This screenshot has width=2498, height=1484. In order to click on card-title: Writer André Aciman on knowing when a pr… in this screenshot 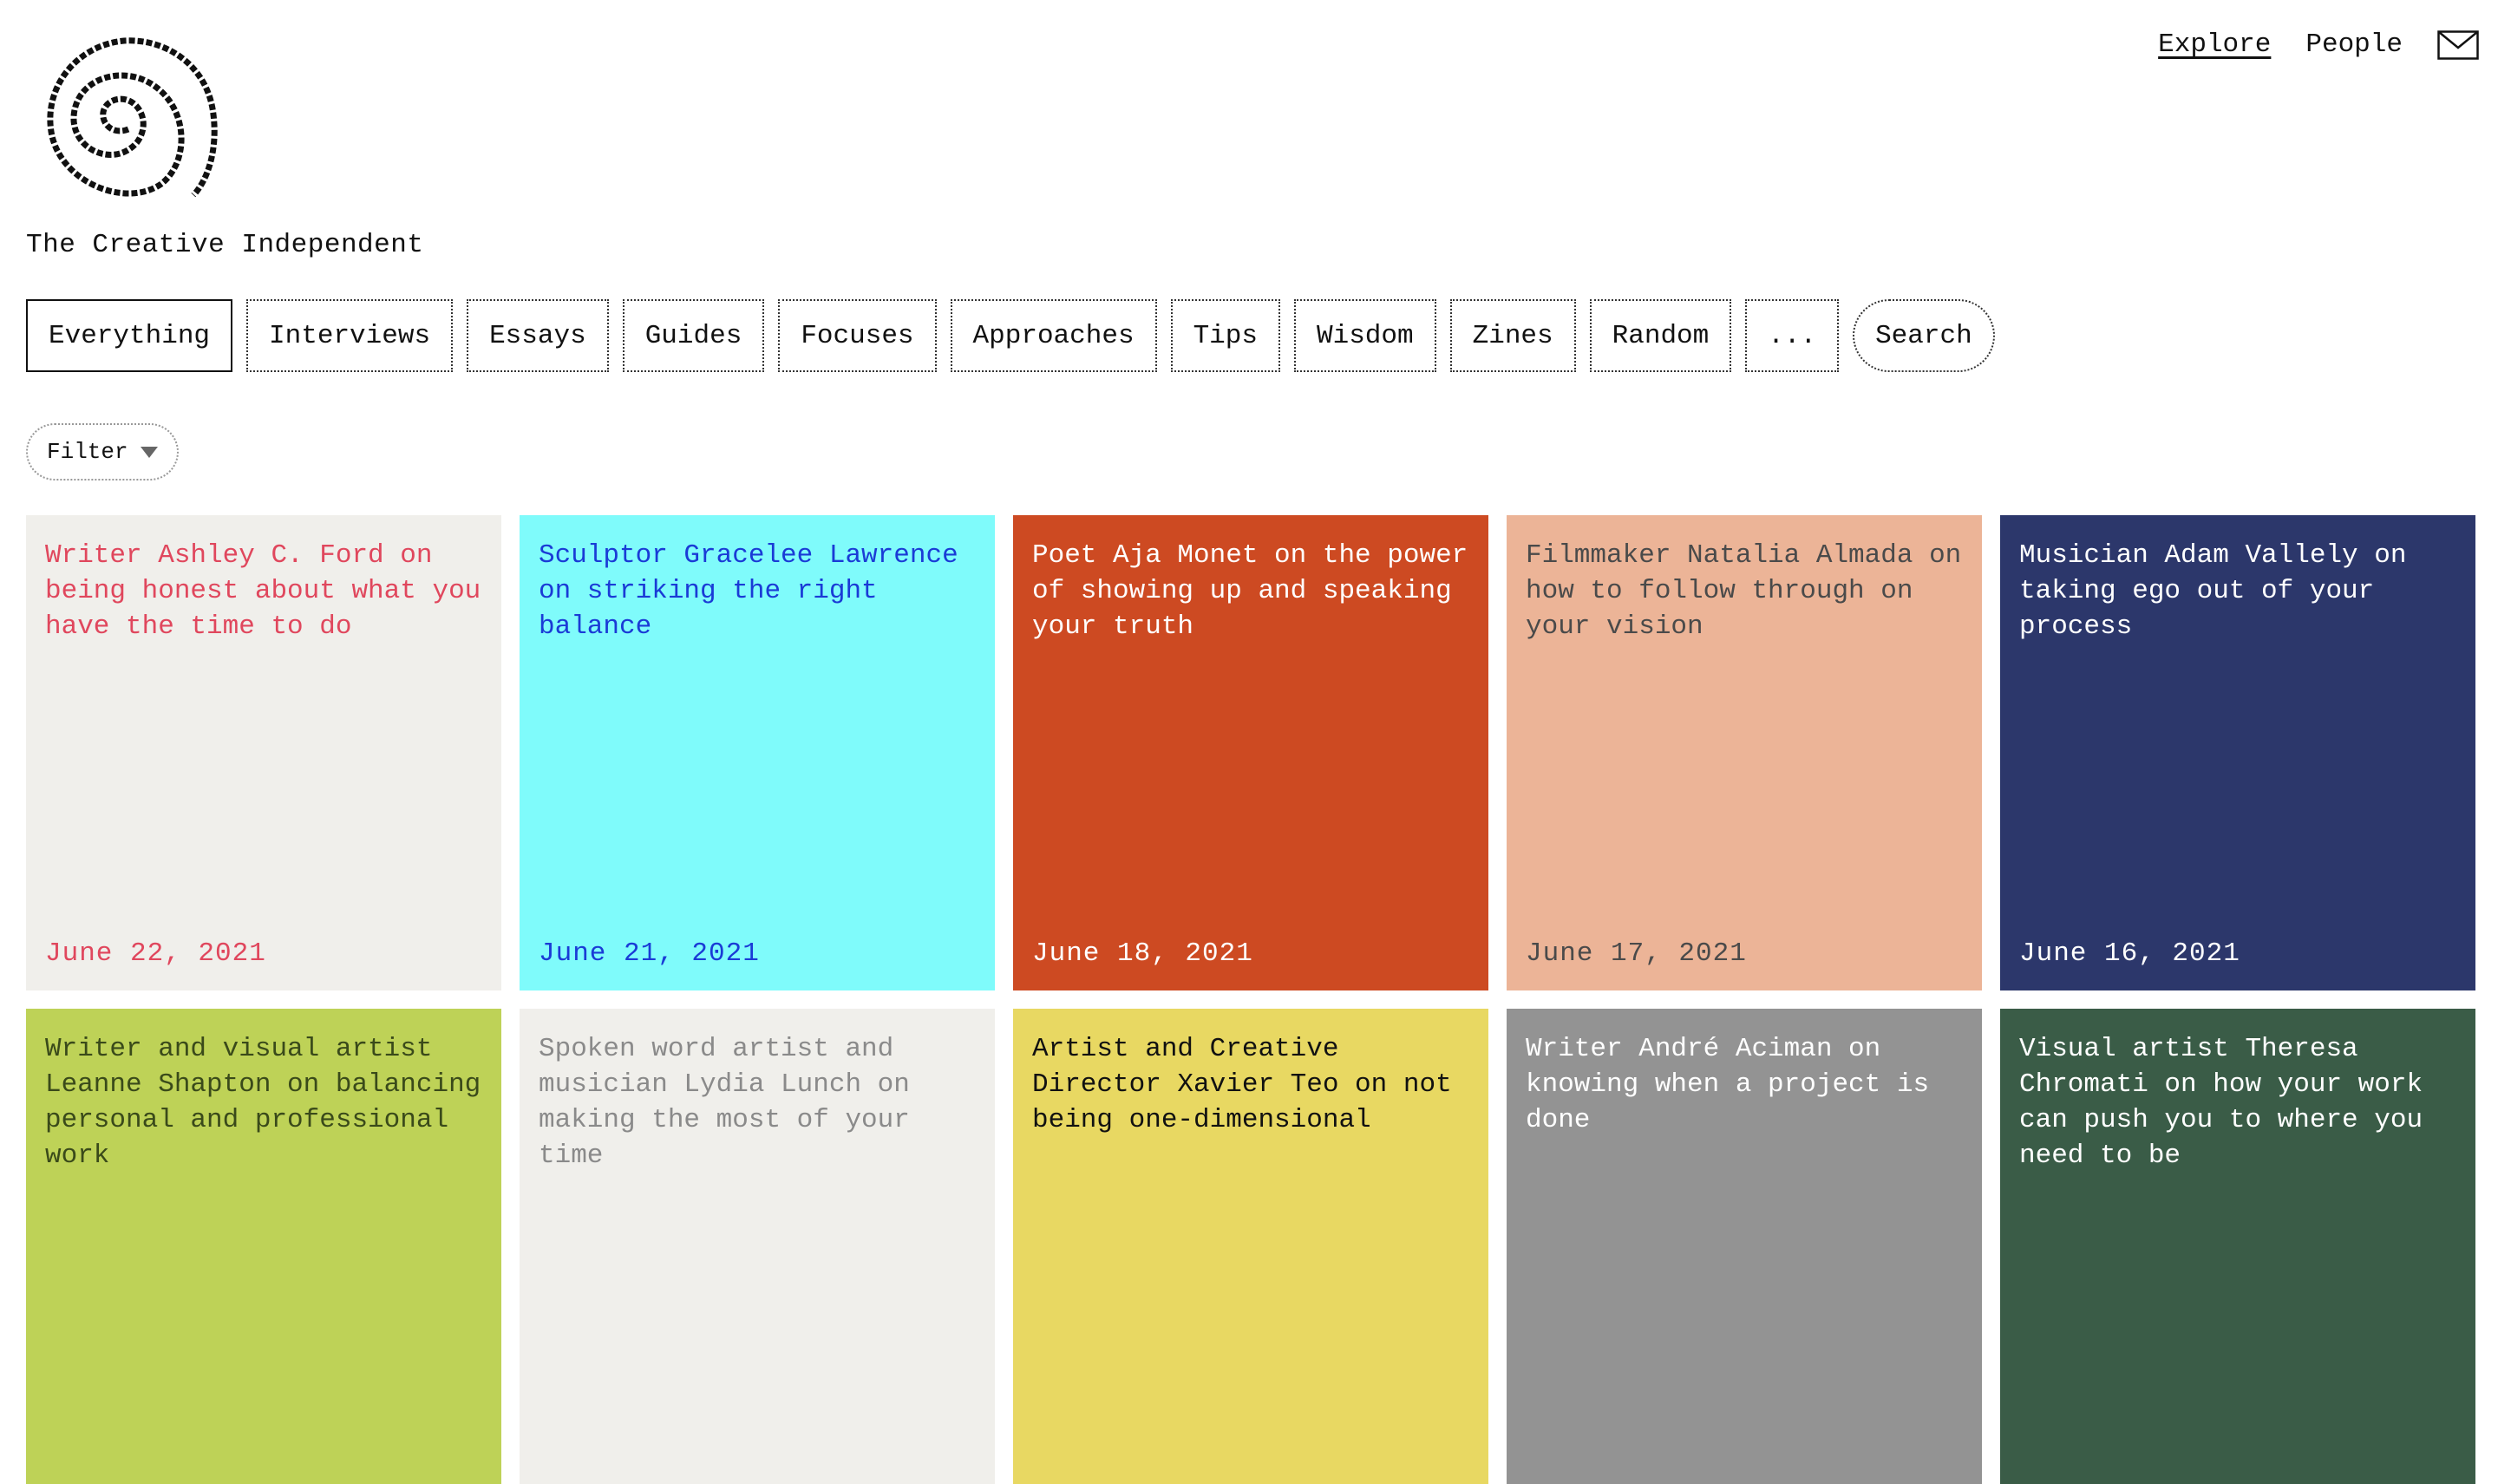, I will do `click(1728, 1085)`.